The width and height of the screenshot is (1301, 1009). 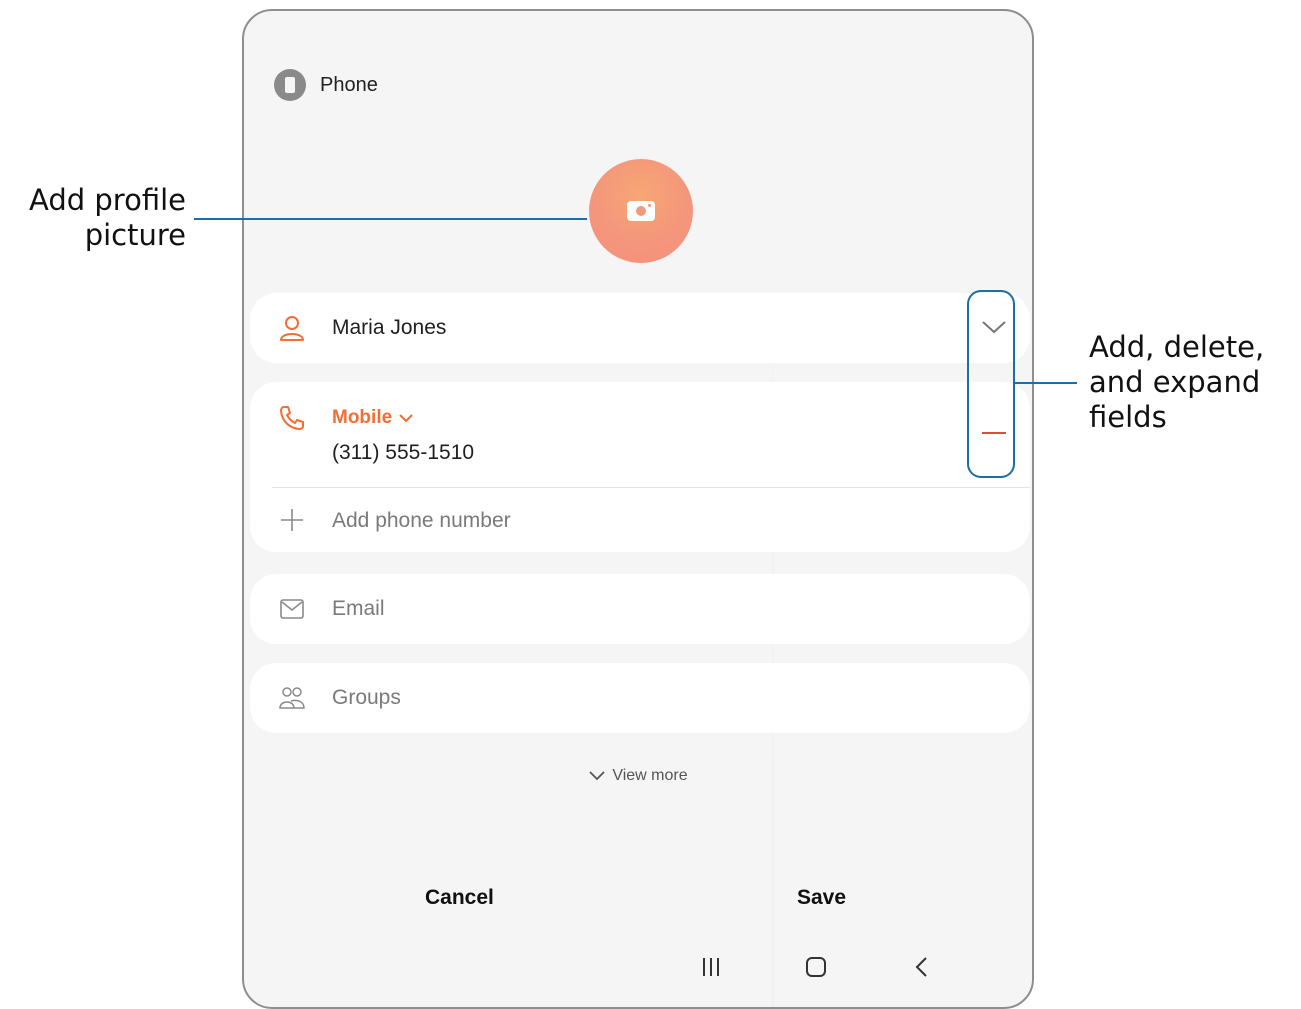 I want to click on save-button: Save, so click(x=821, y=898).